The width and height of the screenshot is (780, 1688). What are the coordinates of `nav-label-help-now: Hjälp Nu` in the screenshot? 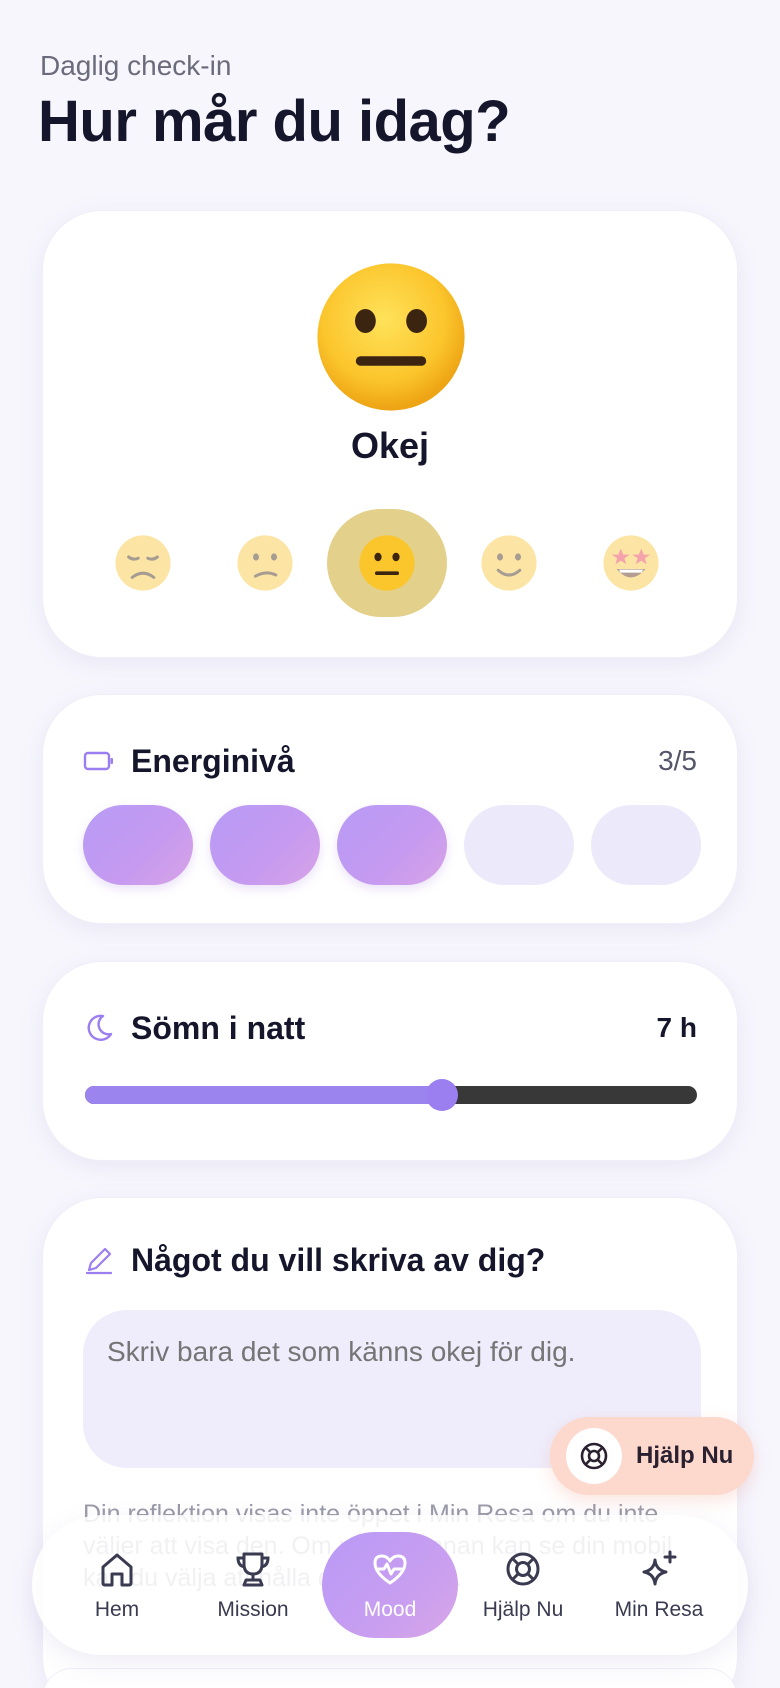 It's located at (523, 1609).